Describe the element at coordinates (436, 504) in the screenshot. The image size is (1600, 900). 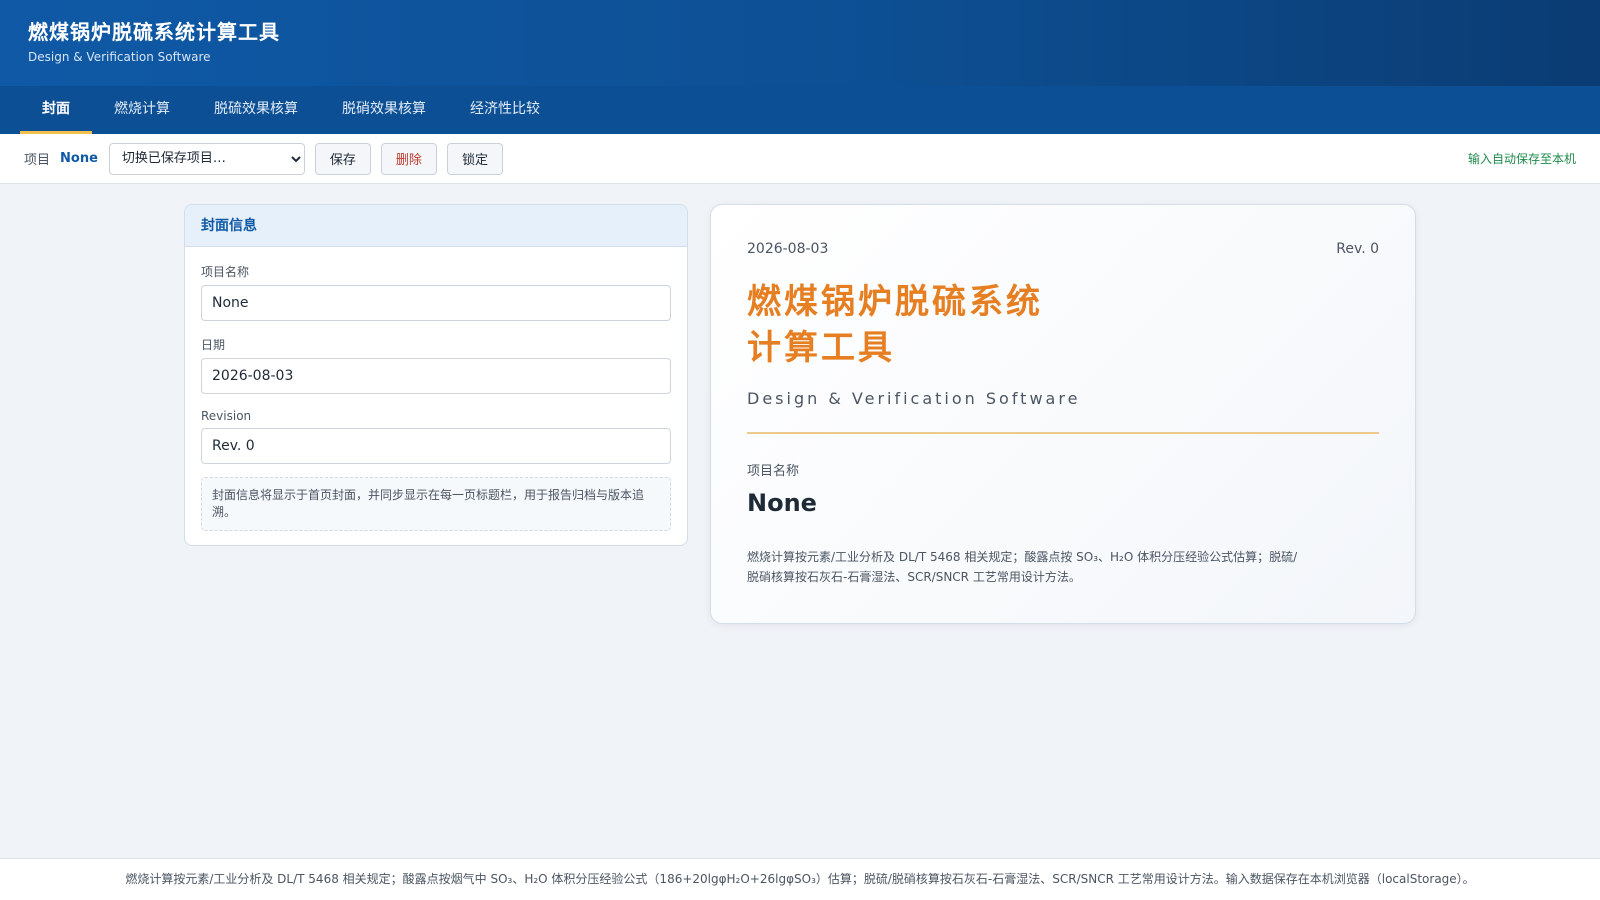
I see `cover-info-note: 封面信息将显示于首页封面，并同步显示在每一页标题栏，用于报告归档与版本追溯。` at that location.